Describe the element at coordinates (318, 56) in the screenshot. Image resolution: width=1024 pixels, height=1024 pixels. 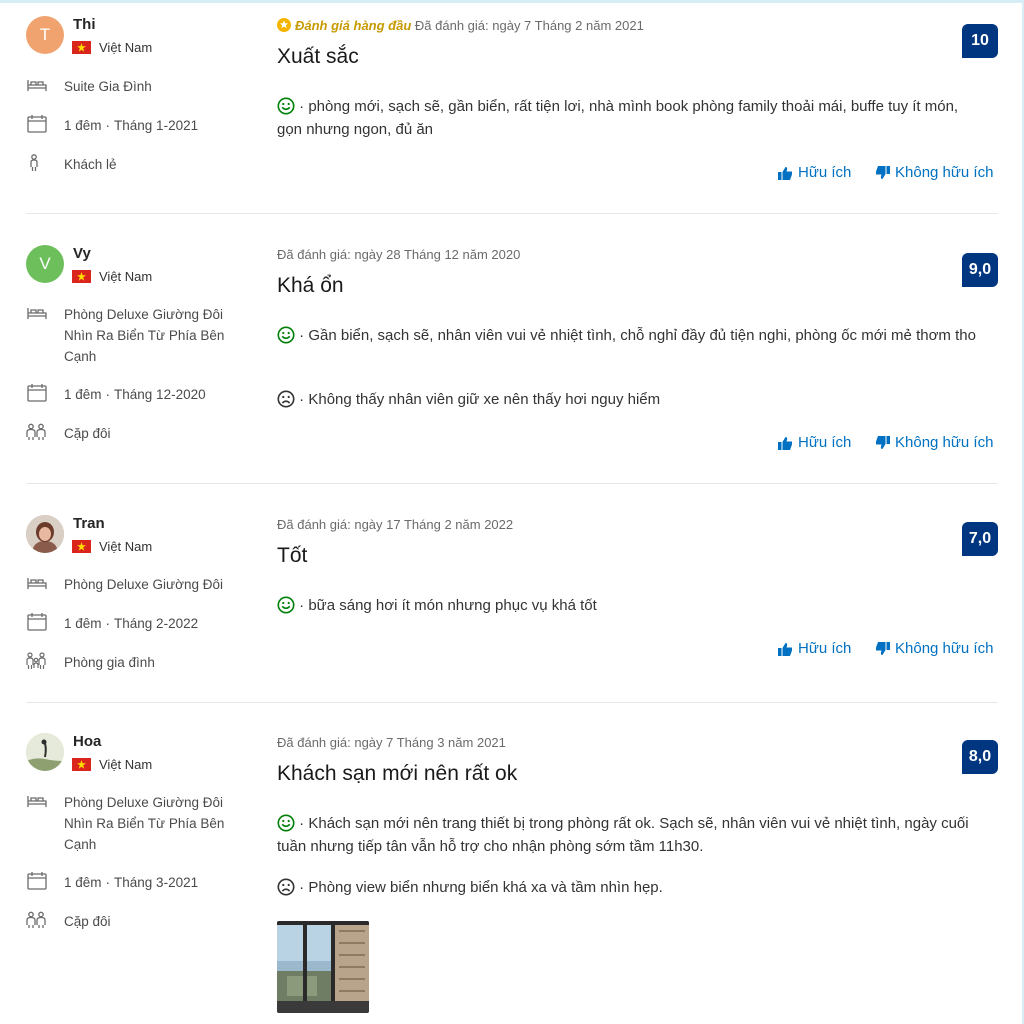
I see `review-title: Xuất sắc` at that location.